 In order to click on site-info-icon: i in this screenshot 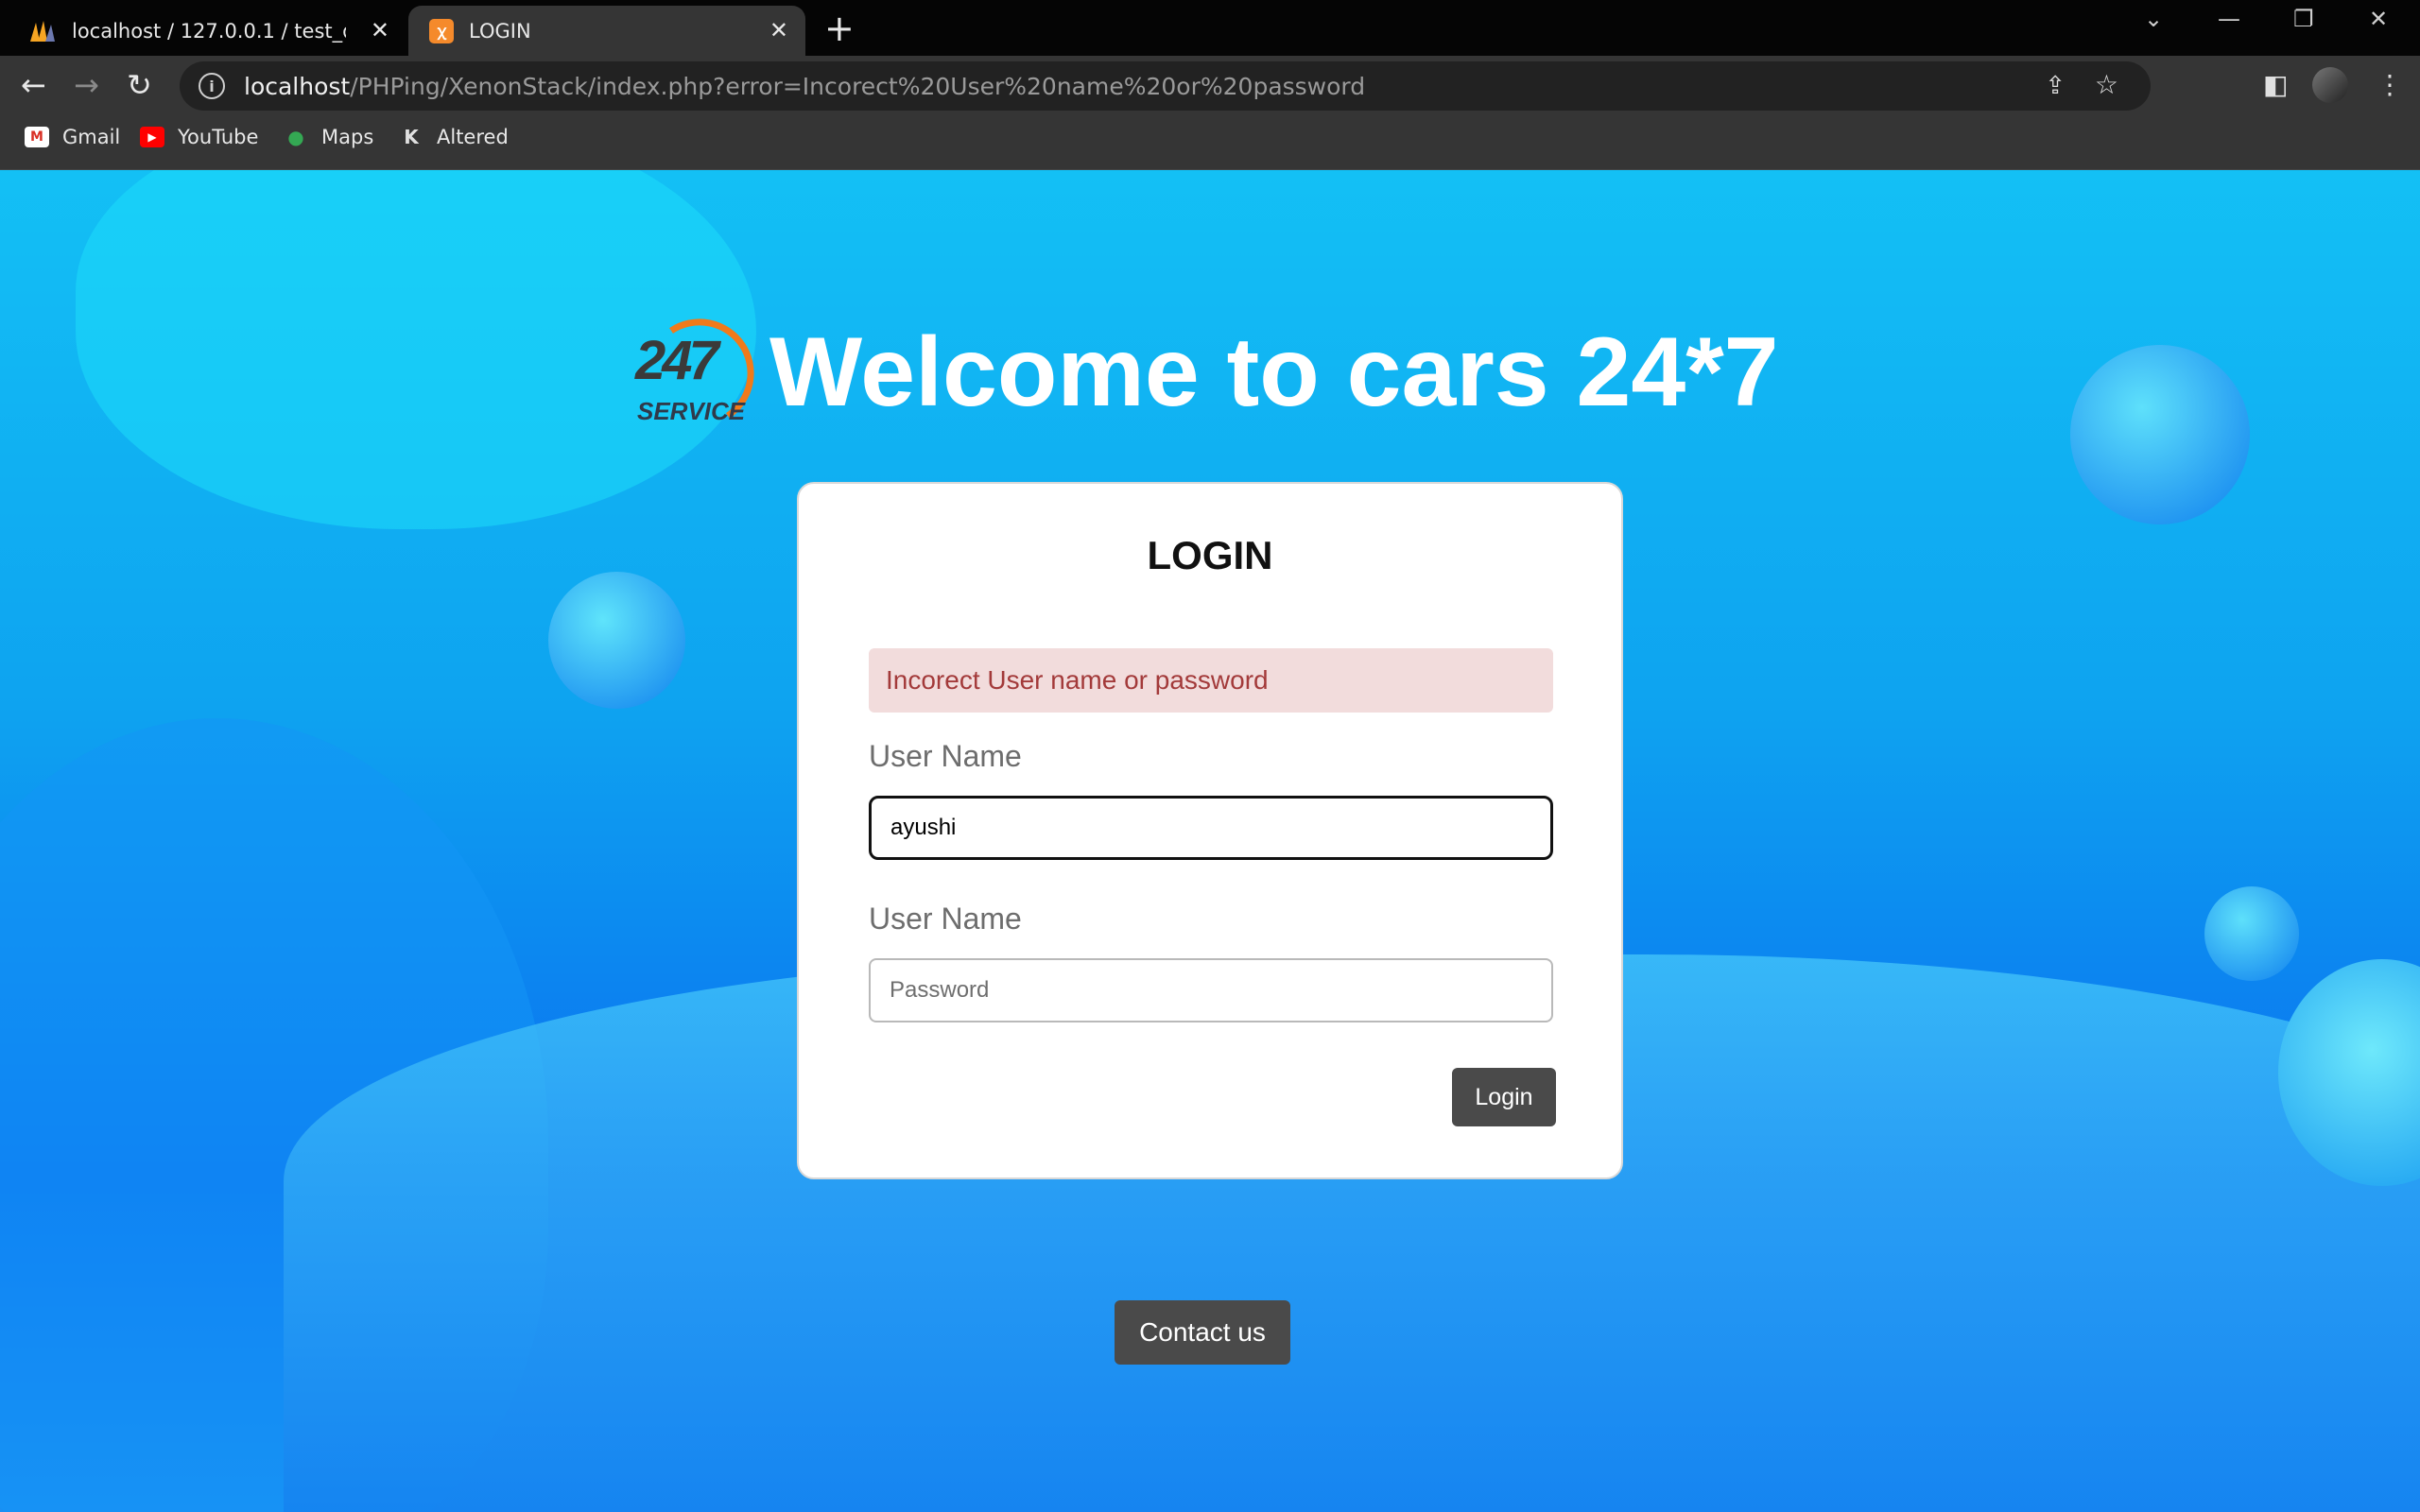, I will do `click(212, 86)`.